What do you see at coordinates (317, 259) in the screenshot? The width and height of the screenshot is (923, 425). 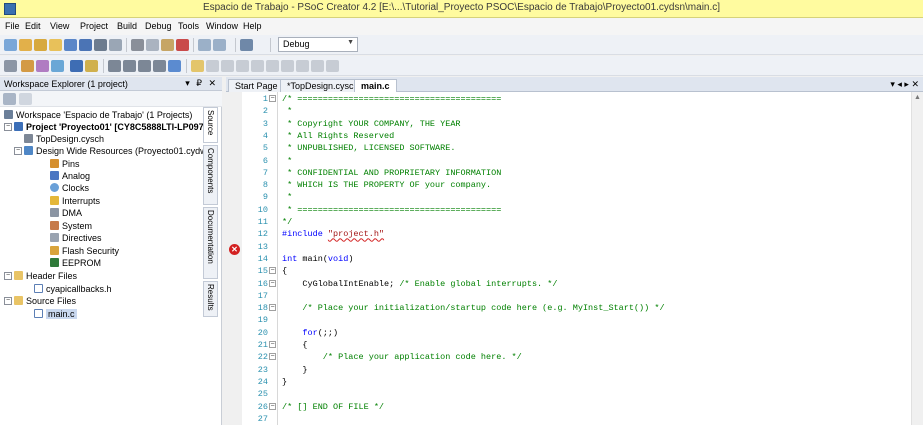 I see `code-line: int main(void)` at bounding box center [317, 259].